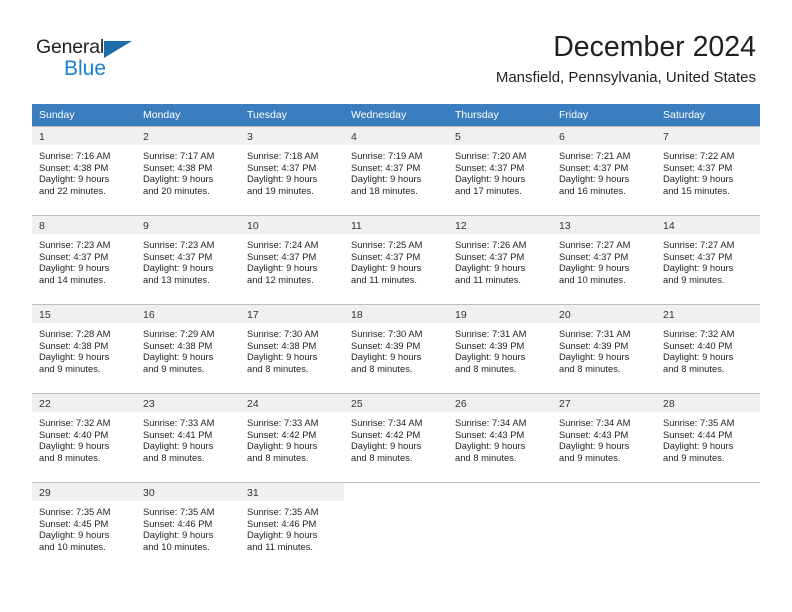  I want to click on day-number: 23, so click(149, 404).